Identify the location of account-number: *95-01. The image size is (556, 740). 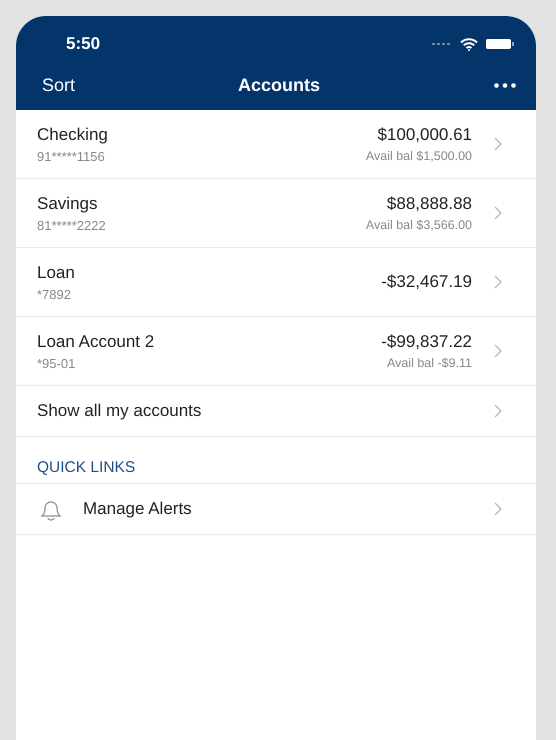
(56, 363).